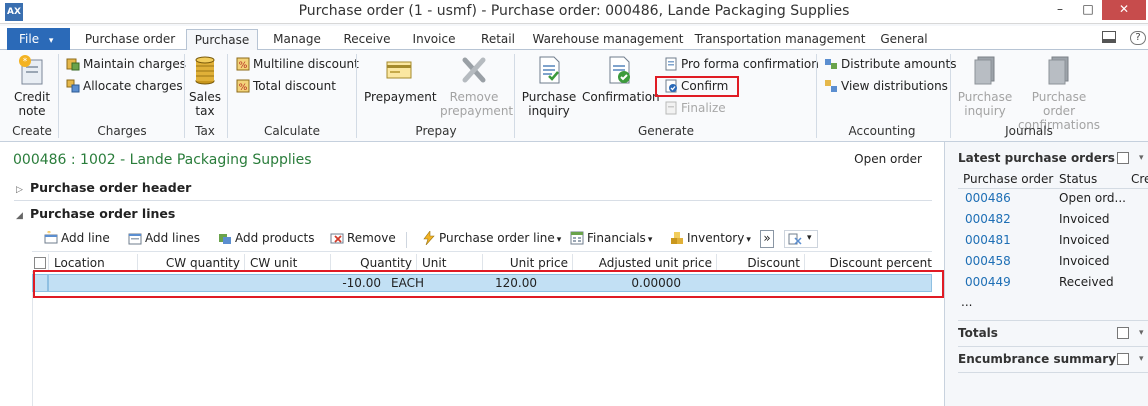  Describe the element at coordinates (126, 64) in the screenshot. I see `maintain-charges-button: Maintain charges` at that location.